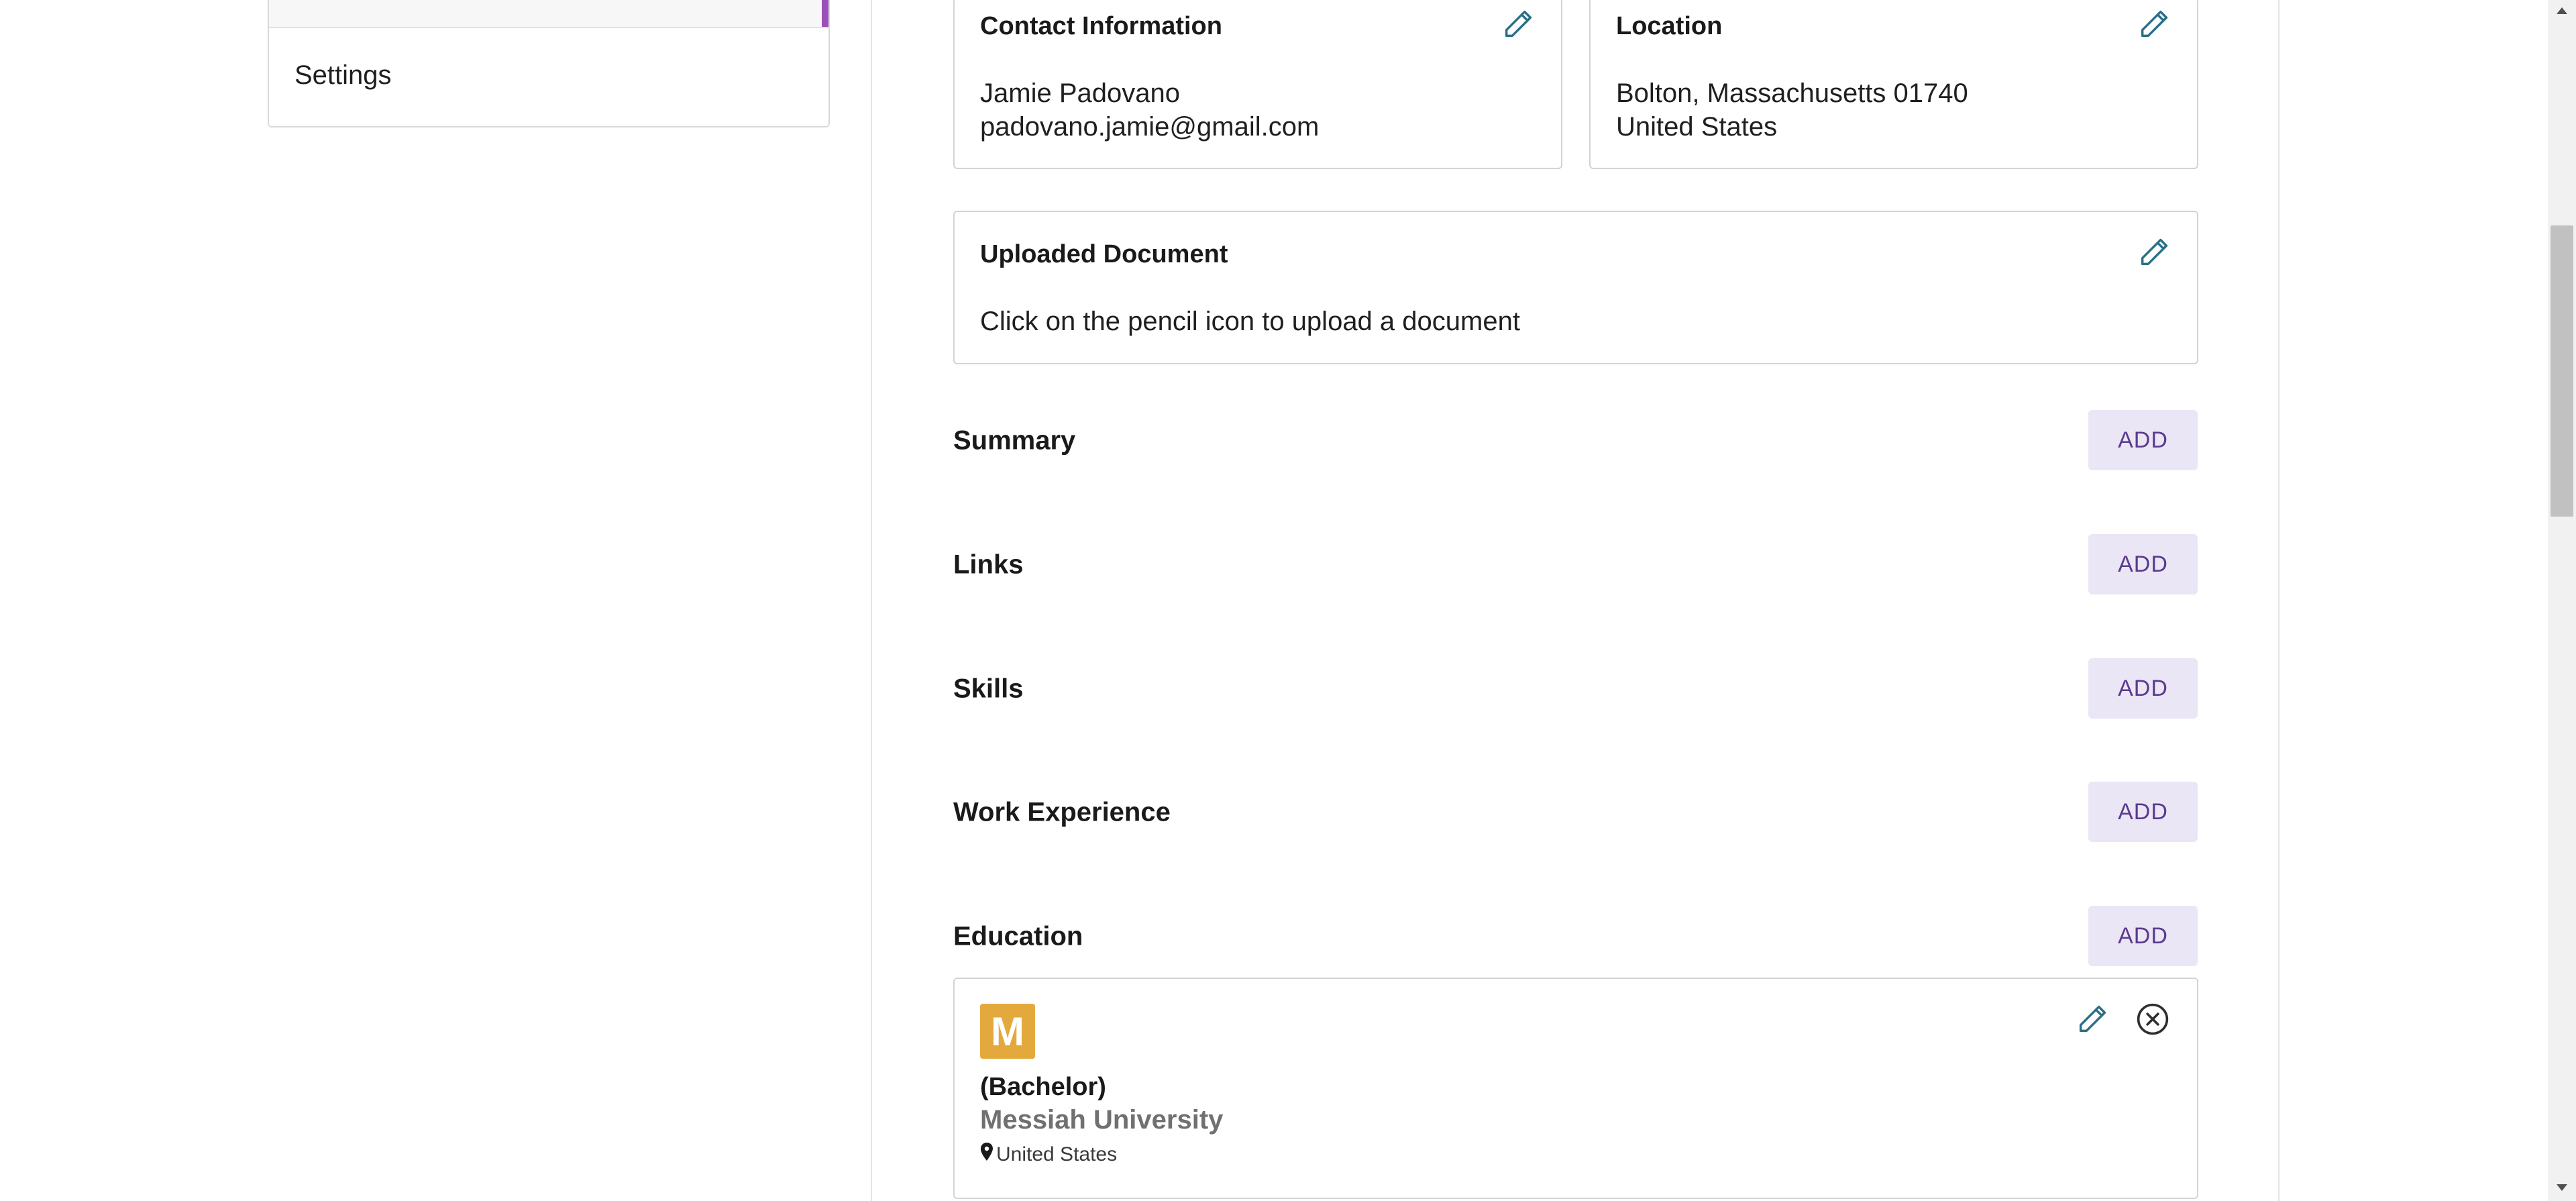 This screenshot has height=1201, width=2576. I want to click on education-country: United States, so click(1057, 1154).